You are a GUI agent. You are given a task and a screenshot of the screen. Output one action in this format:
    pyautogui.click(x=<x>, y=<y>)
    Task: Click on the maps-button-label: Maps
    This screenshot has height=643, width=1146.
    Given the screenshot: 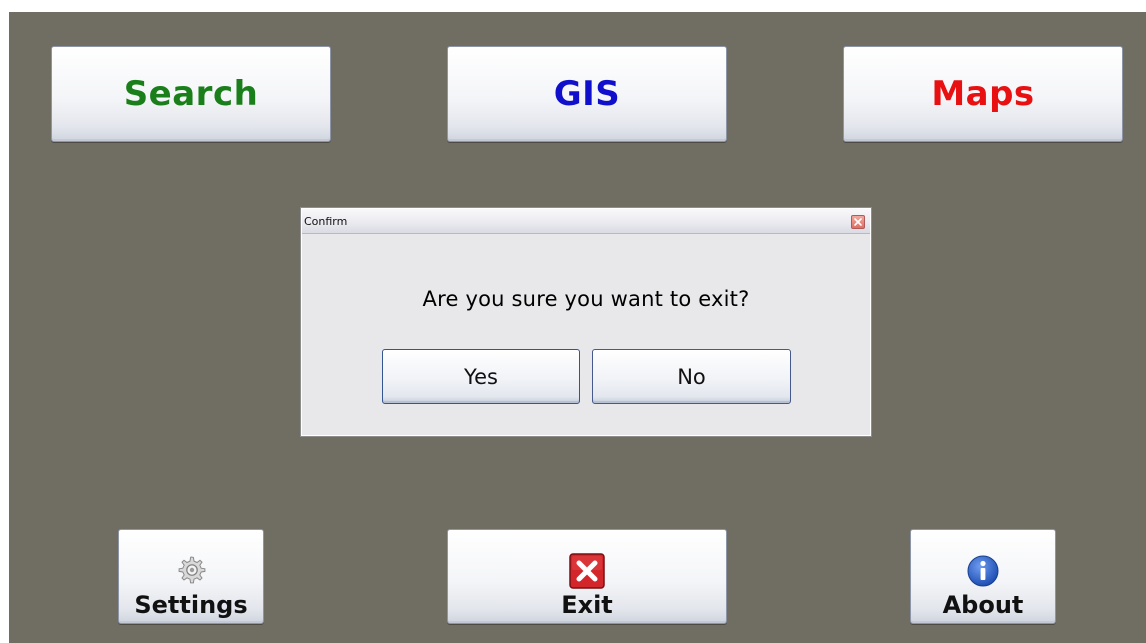 What is the action you would take?
    pyautogui.click(x=983, y=94)
    